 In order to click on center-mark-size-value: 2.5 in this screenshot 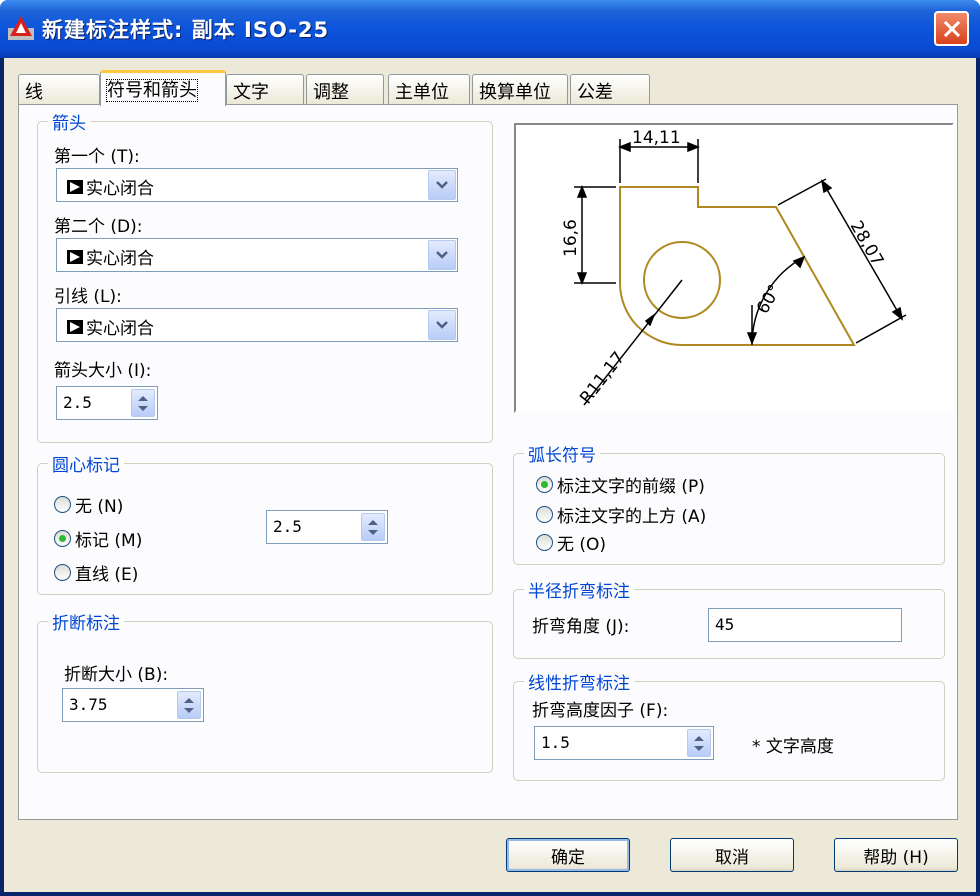, I will do `click(287, 526)`.